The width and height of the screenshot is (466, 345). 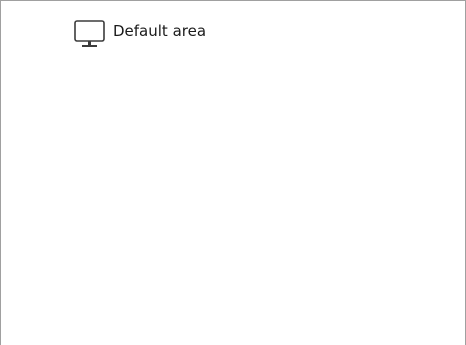 What do you see at coordinates (90, 34) in the screenshot?
I see `monitor-icon` at bounding box center [90, 34].